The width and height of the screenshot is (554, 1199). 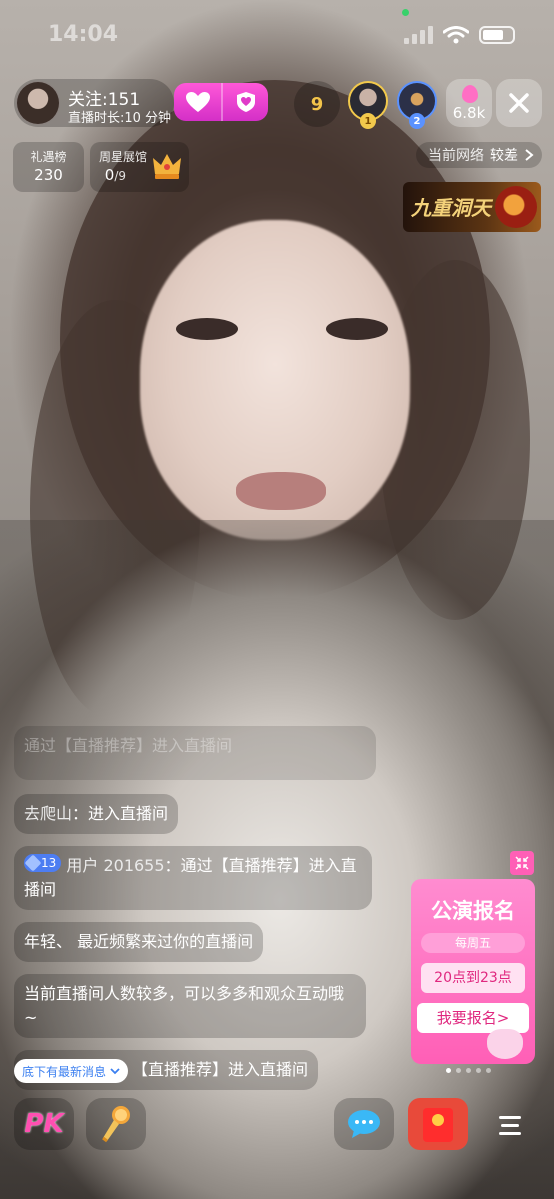 I want to click on chat-message: 13 用户 201655：通过【直播推荐】进入直播间, so click(x=193, y=878).